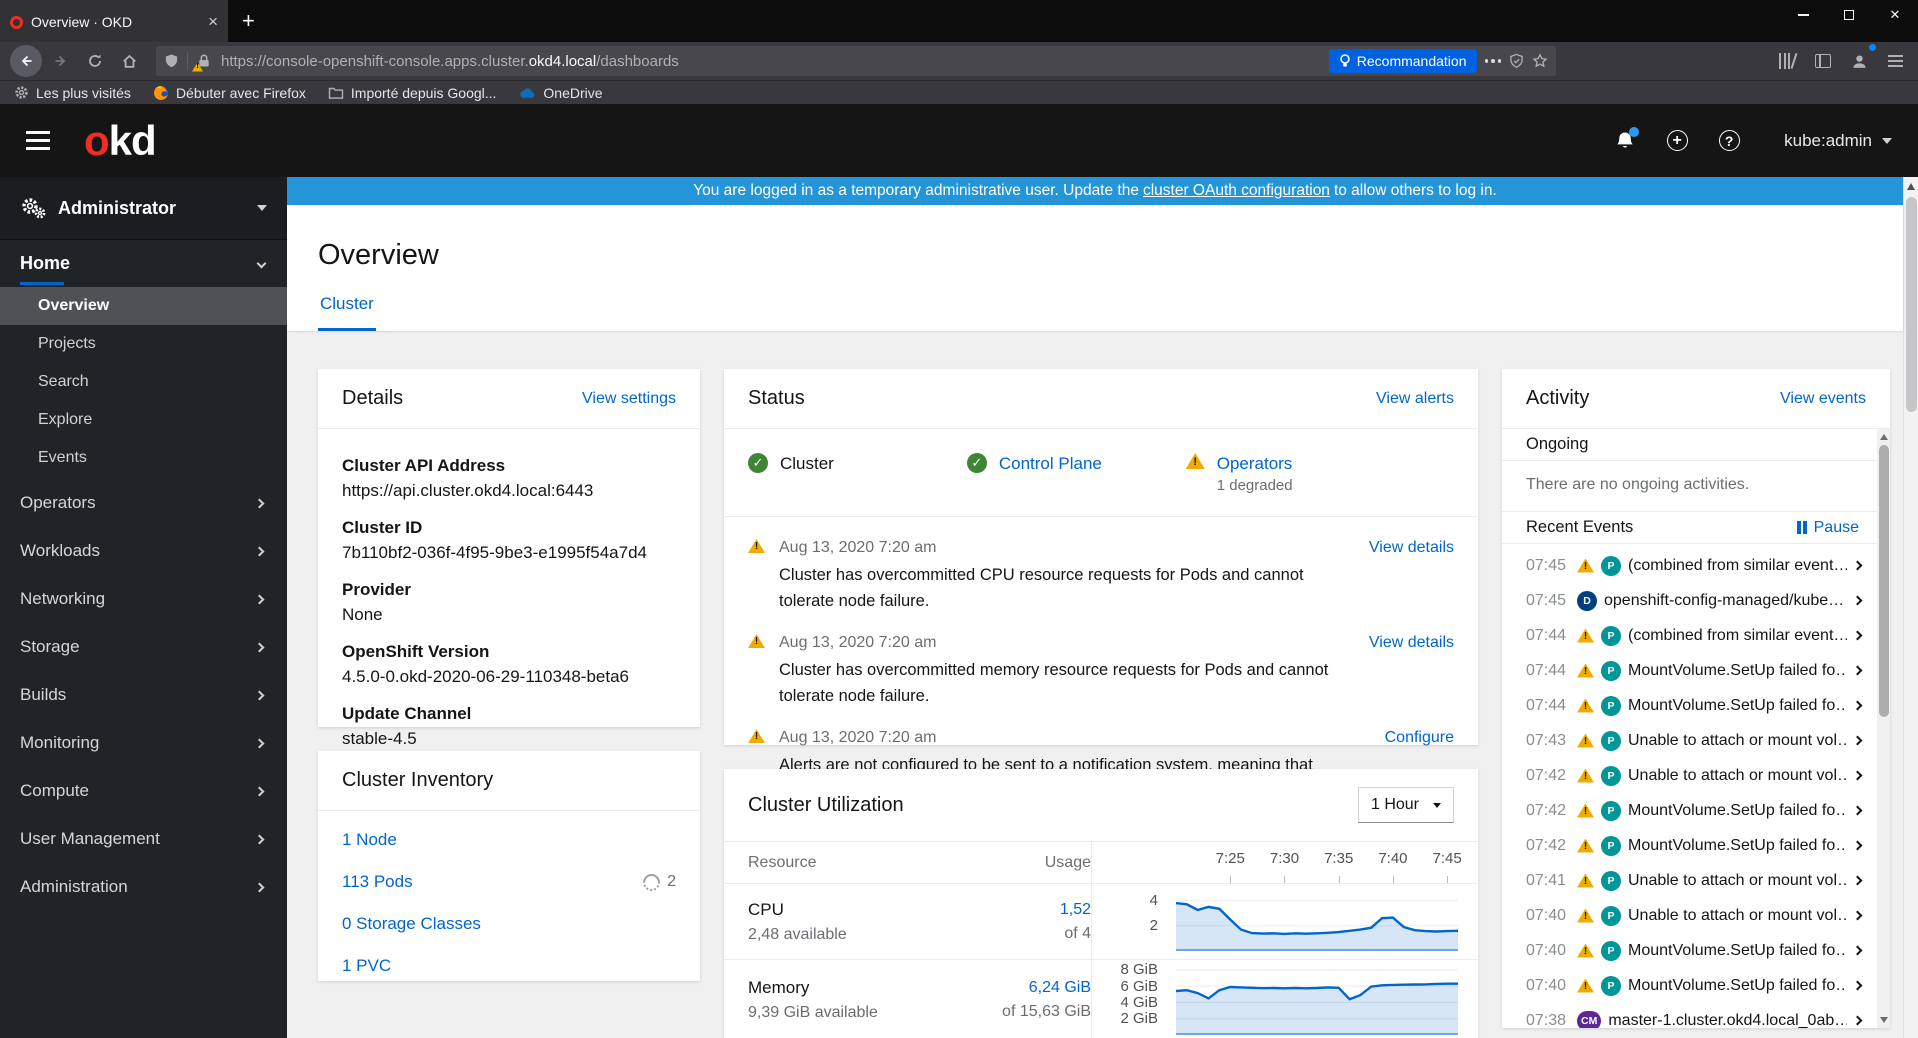  I want to click on tab-close-icon: ×, so click(213, 22).